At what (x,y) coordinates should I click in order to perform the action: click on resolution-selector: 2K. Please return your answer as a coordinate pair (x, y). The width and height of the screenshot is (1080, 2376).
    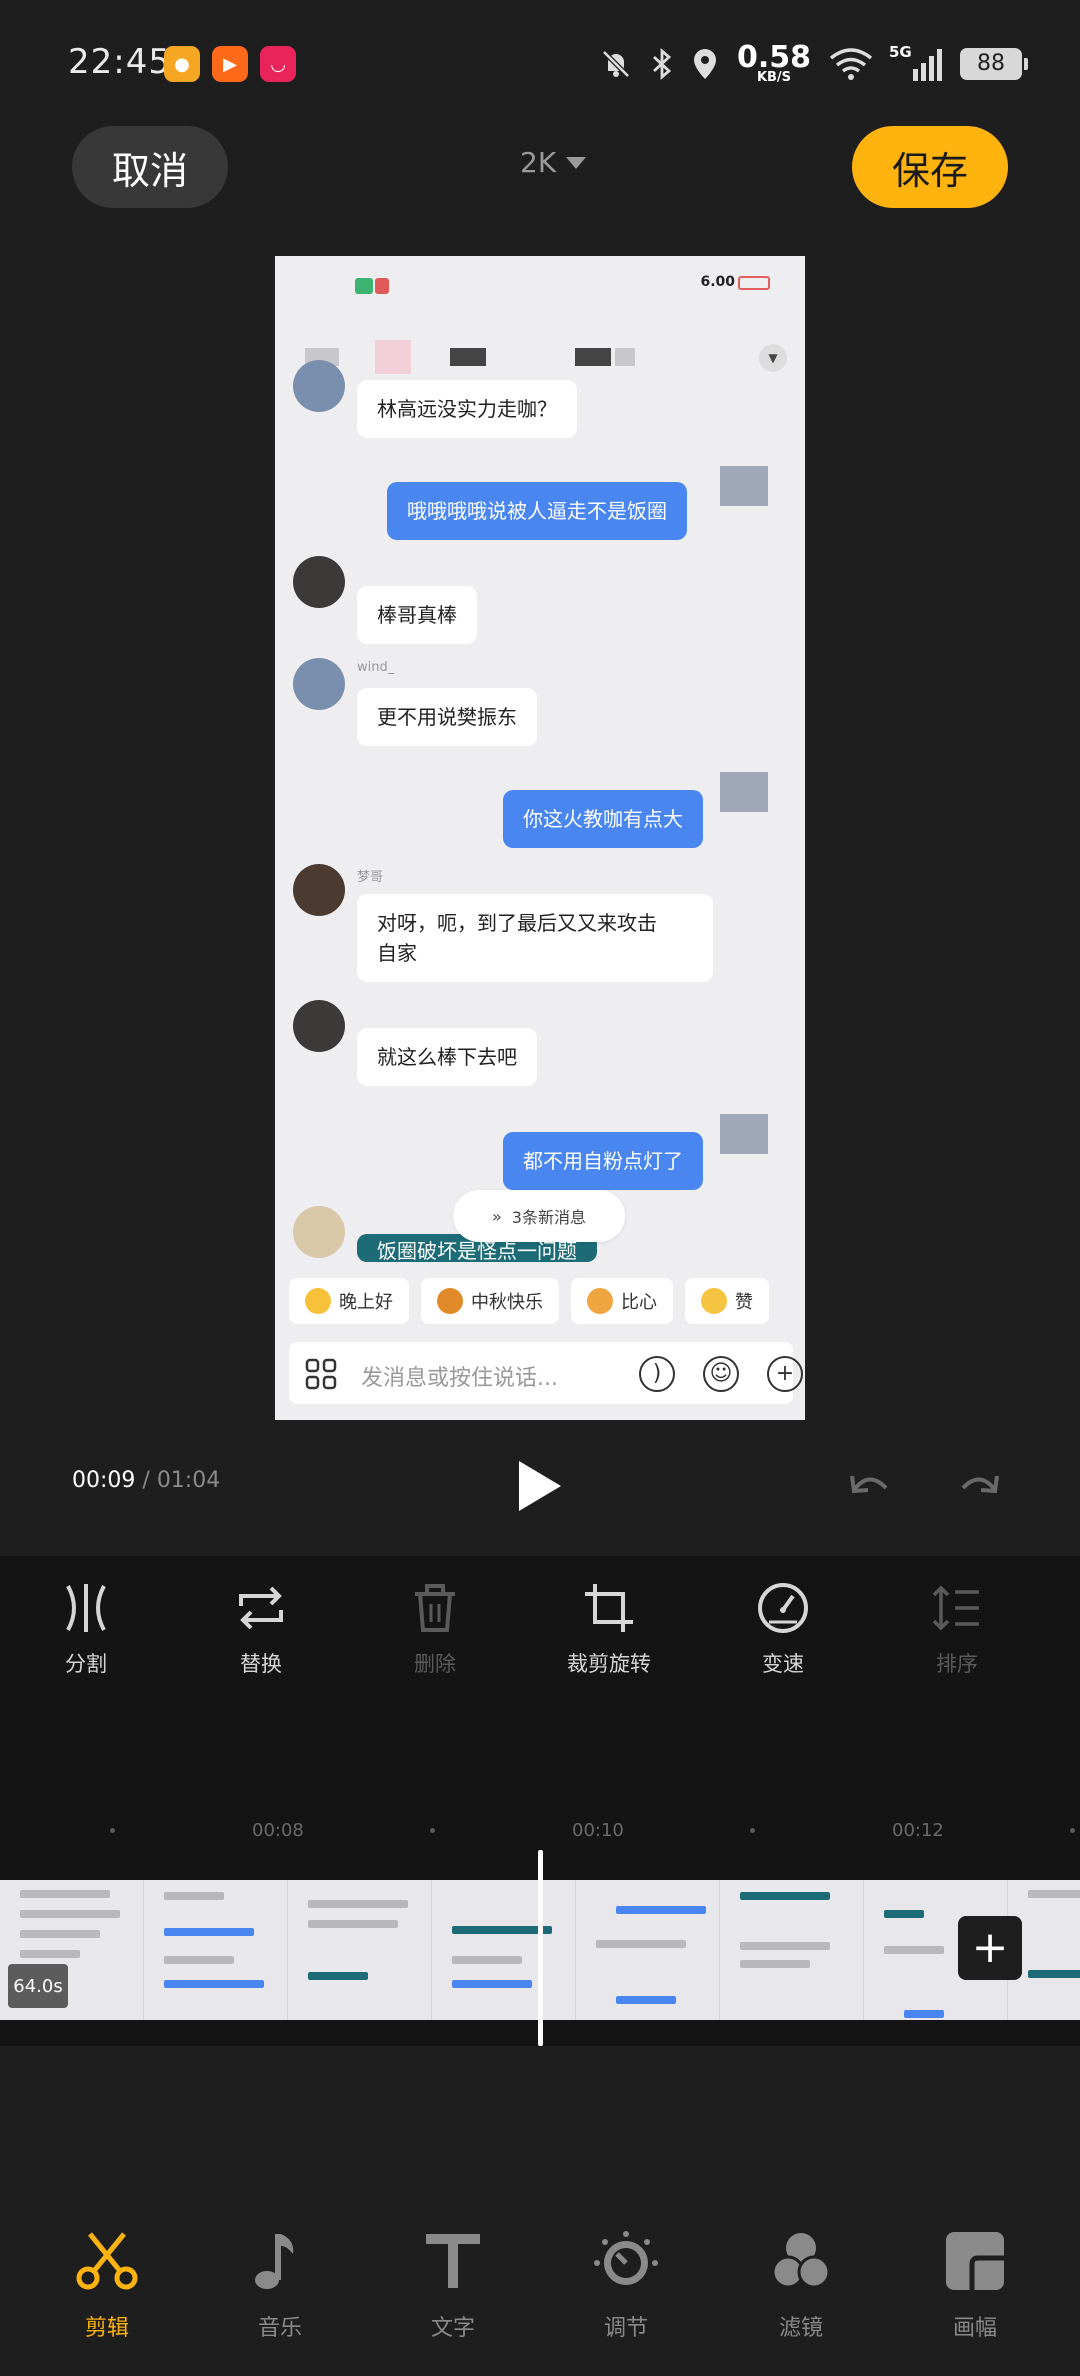
    Looking at the image, I should click on (553, 162).